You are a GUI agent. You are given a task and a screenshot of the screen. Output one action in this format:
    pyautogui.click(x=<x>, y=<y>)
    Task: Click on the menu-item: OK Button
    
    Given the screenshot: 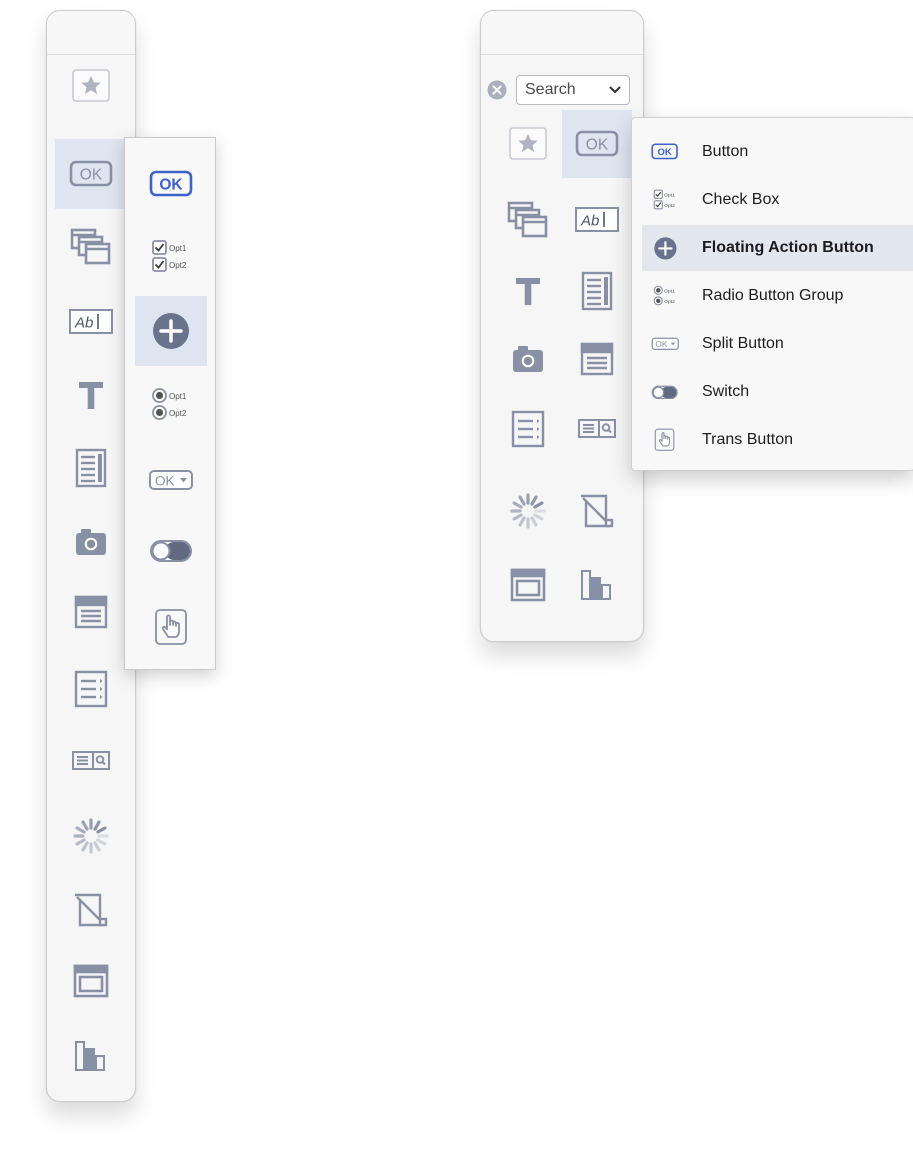 What is the action you would take?
    pyautogui.click(x=777, y=152)
    